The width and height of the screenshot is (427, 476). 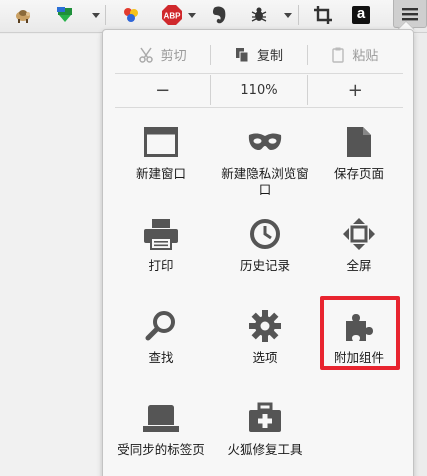 What do you see at coordinates (323, 15) in the screenshot?
I see `crop-icon` at bounding box center [323, 15].